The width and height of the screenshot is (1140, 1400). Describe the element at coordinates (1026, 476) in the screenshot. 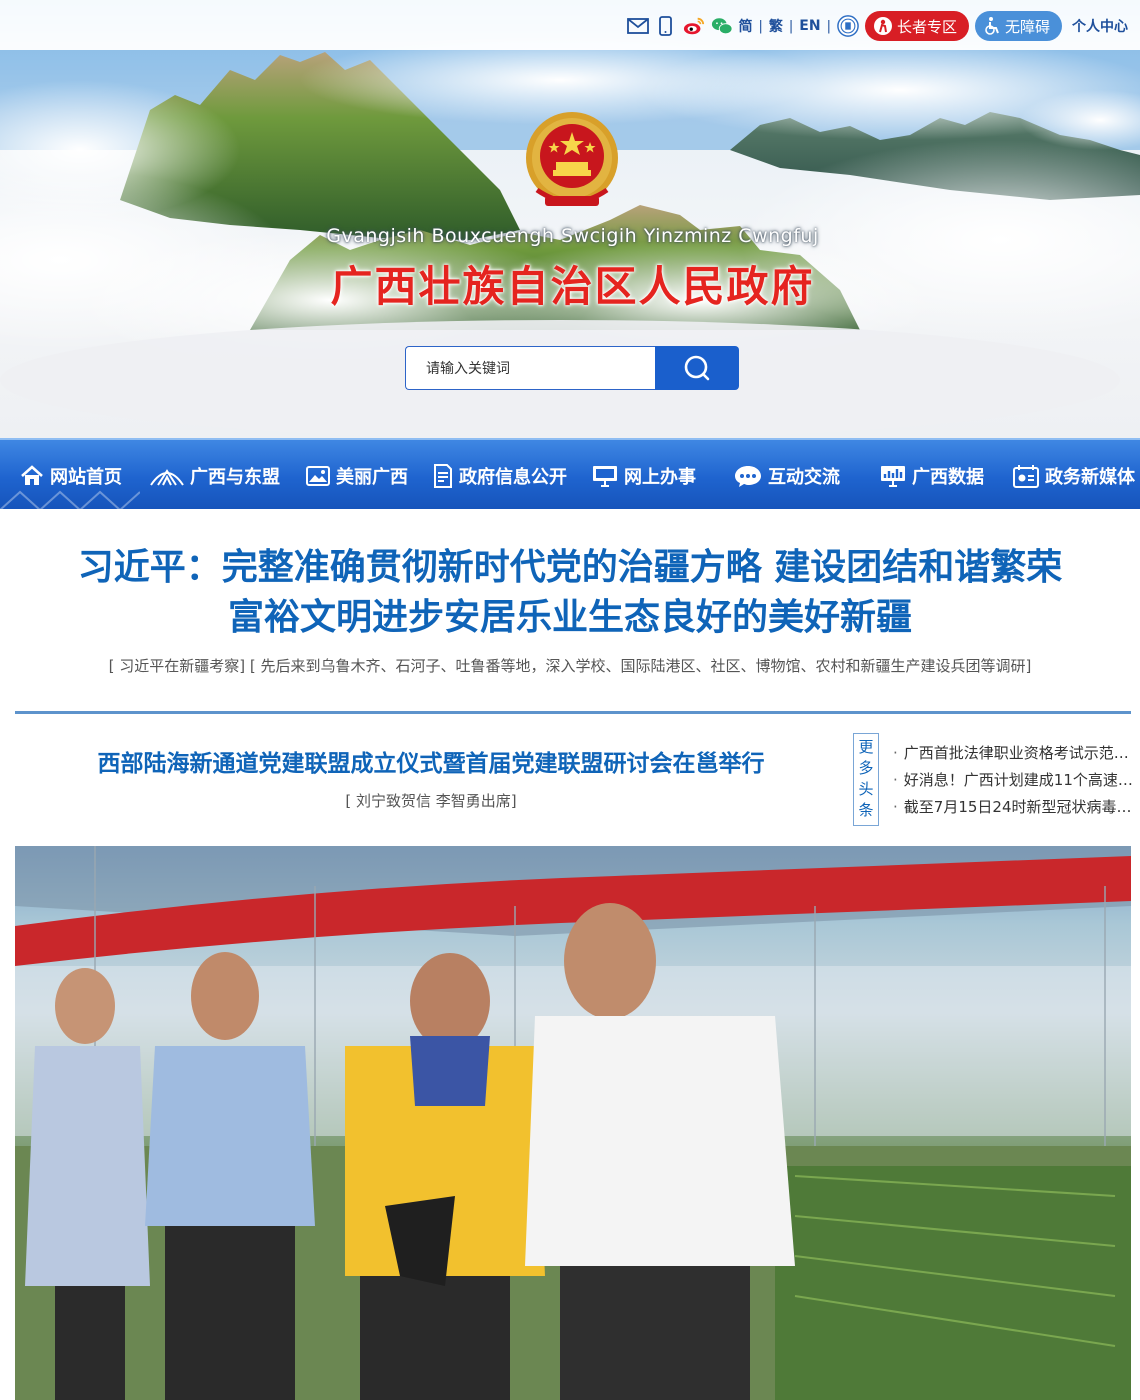

I see `media-icon` at that location.